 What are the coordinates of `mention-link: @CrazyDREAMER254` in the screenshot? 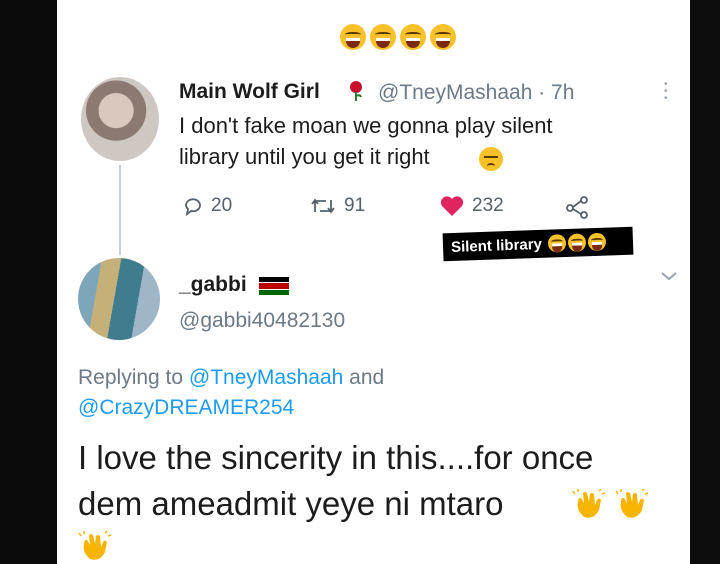 It's located at (186, 407).